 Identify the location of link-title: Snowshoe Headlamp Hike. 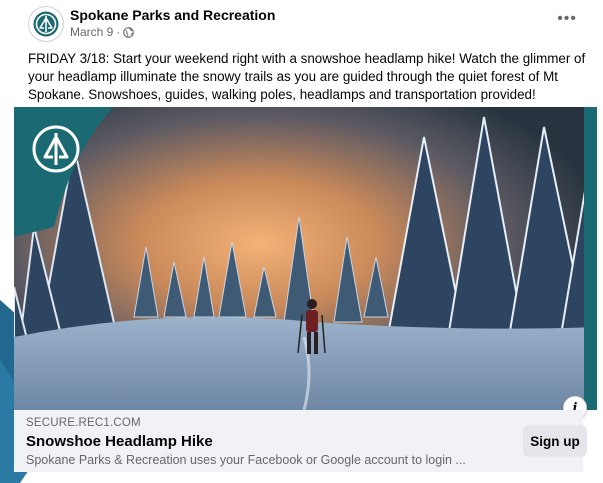
(119, 441).